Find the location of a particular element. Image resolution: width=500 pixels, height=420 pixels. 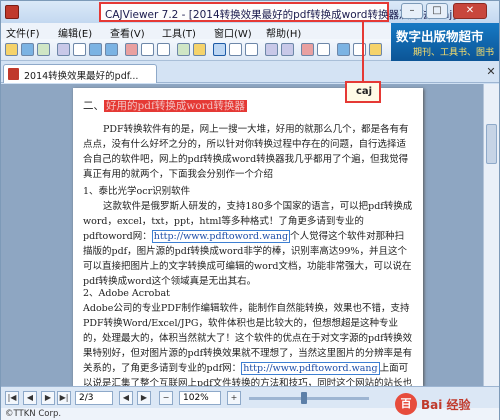

baidu-jingyan-watermark: 百 Bai 经验 is located at coordinates (446, 405).